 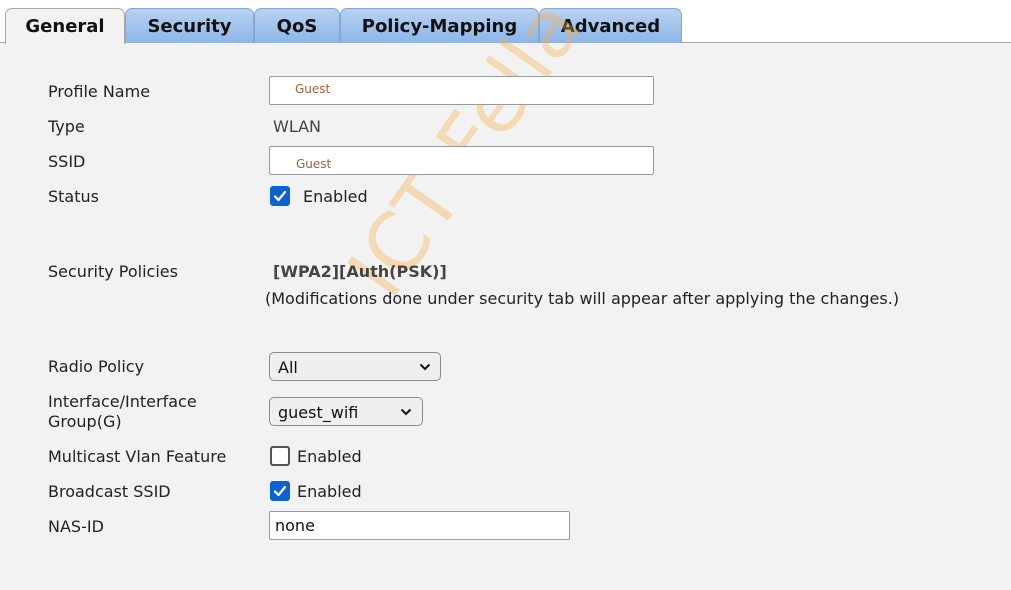 I want to click on broadcast-ssid-checkbox-label: Enabled, so click(x=329, y=491).